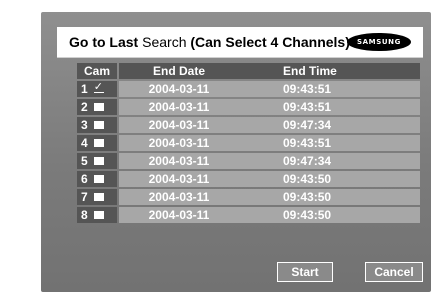  I want to click on column-header-cam: Cam, so click(97, 71).